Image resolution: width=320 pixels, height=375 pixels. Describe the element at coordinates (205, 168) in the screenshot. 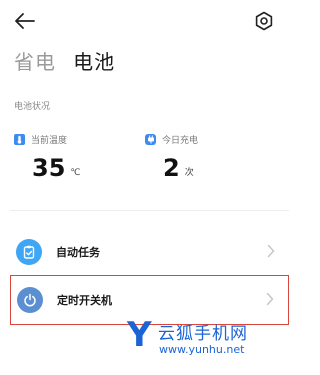

I see `charges-value-group: 2 次` at that location.